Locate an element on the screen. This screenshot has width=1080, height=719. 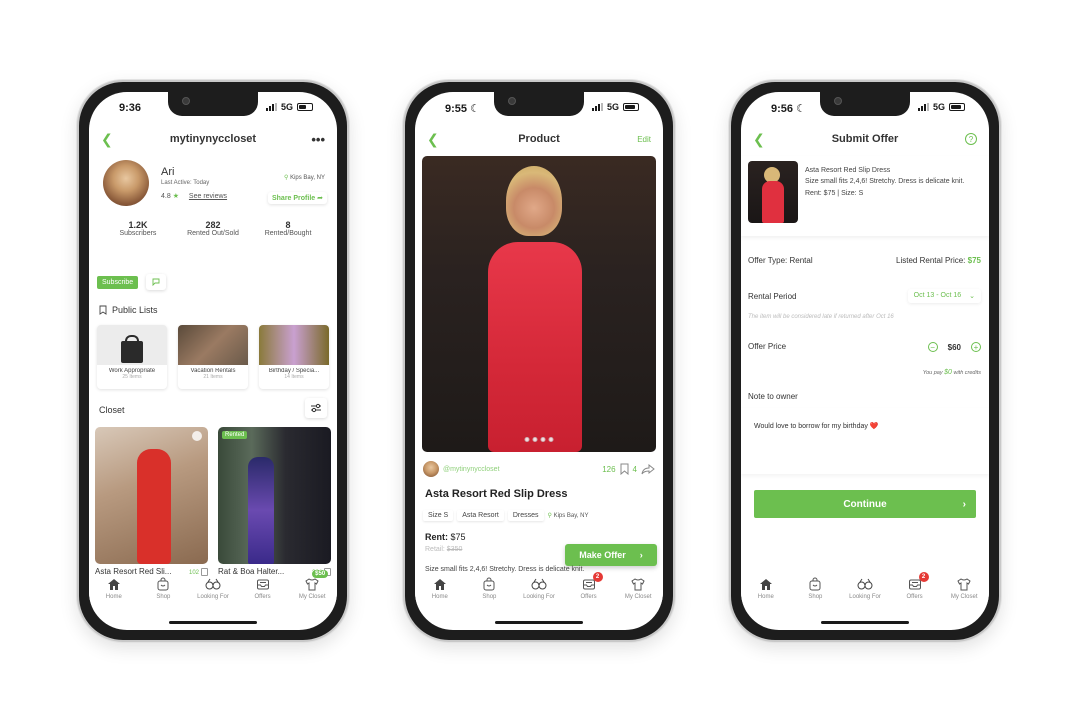
closet-item: Rented Rat & Boa Halter... 264 is located at coordinates (274, 501).